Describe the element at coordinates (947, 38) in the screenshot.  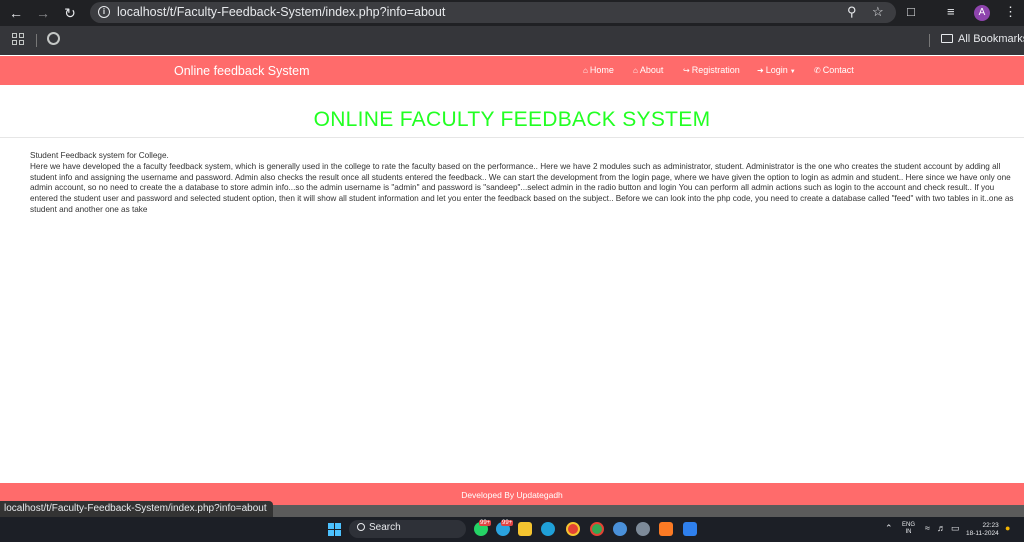
I see `folder-icon` at that location.